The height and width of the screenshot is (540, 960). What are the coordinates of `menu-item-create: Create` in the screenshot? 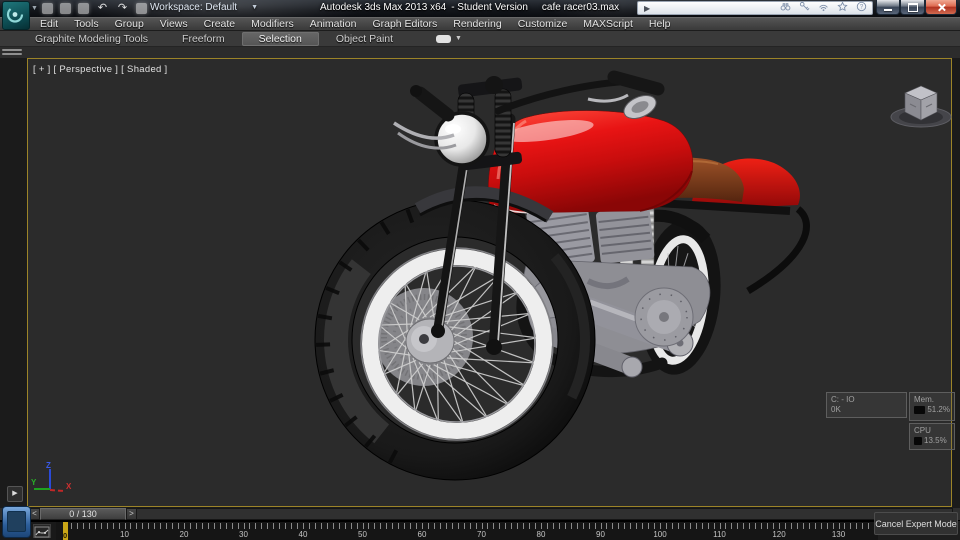 It's located at (220, 24).